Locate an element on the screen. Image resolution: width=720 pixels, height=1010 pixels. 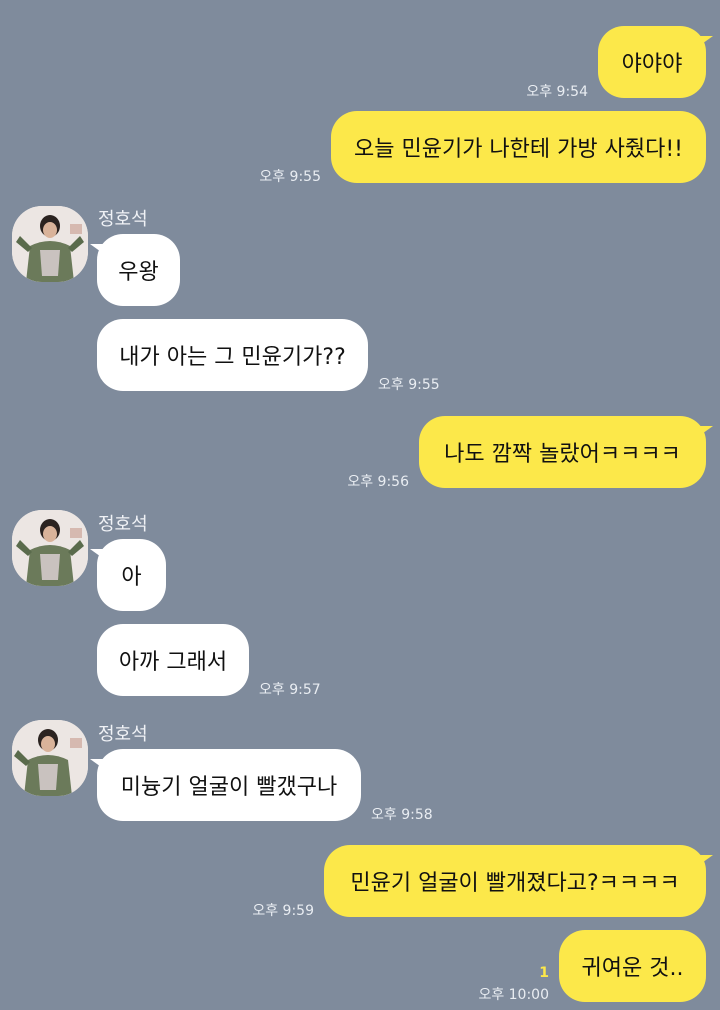
their-message-bubble: 우왕 is located at coordinates (135, 270).